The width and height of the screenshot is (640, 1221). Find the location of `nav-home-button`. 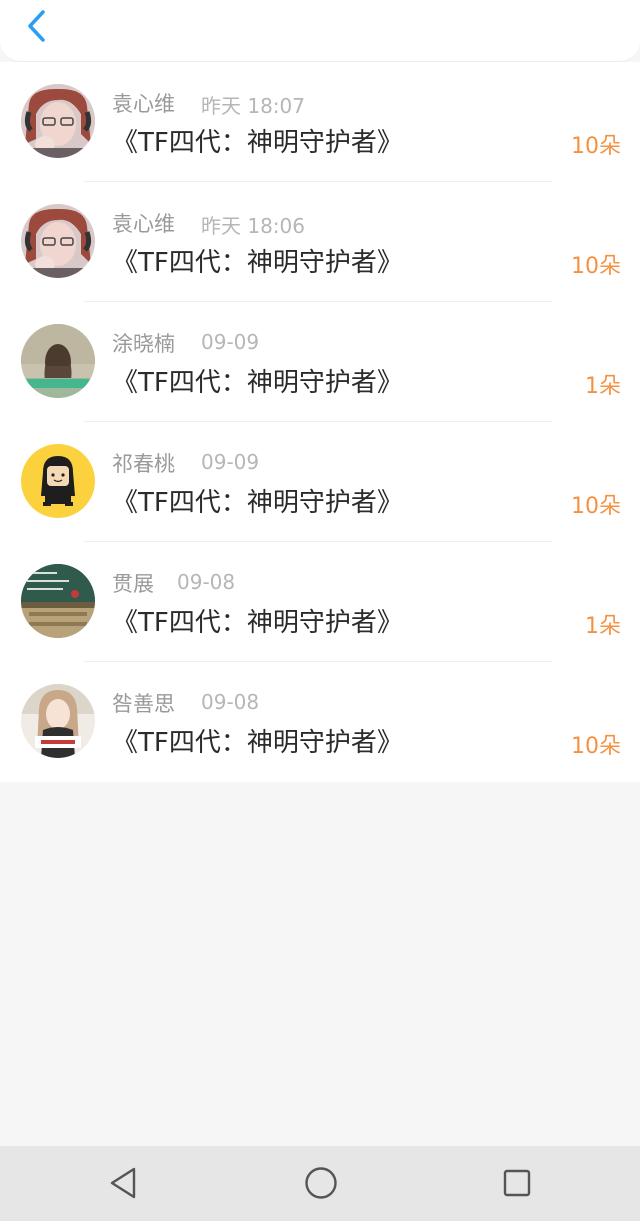

nav-home-button is located at coordinates (321, 1183).